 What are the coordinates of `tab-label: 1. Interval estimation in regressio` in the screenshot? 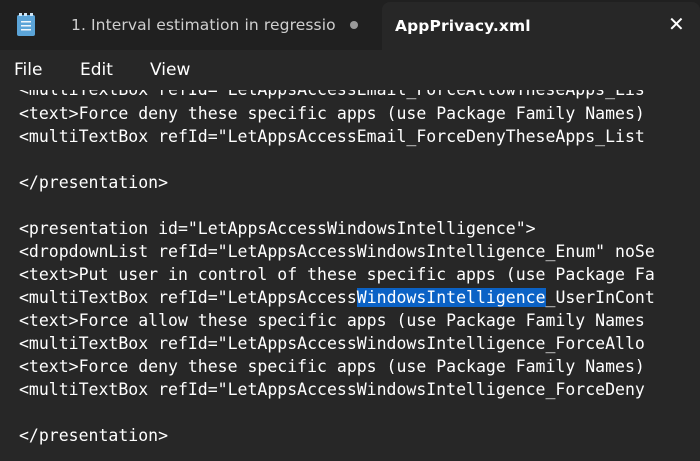 It's located at (203, 25).